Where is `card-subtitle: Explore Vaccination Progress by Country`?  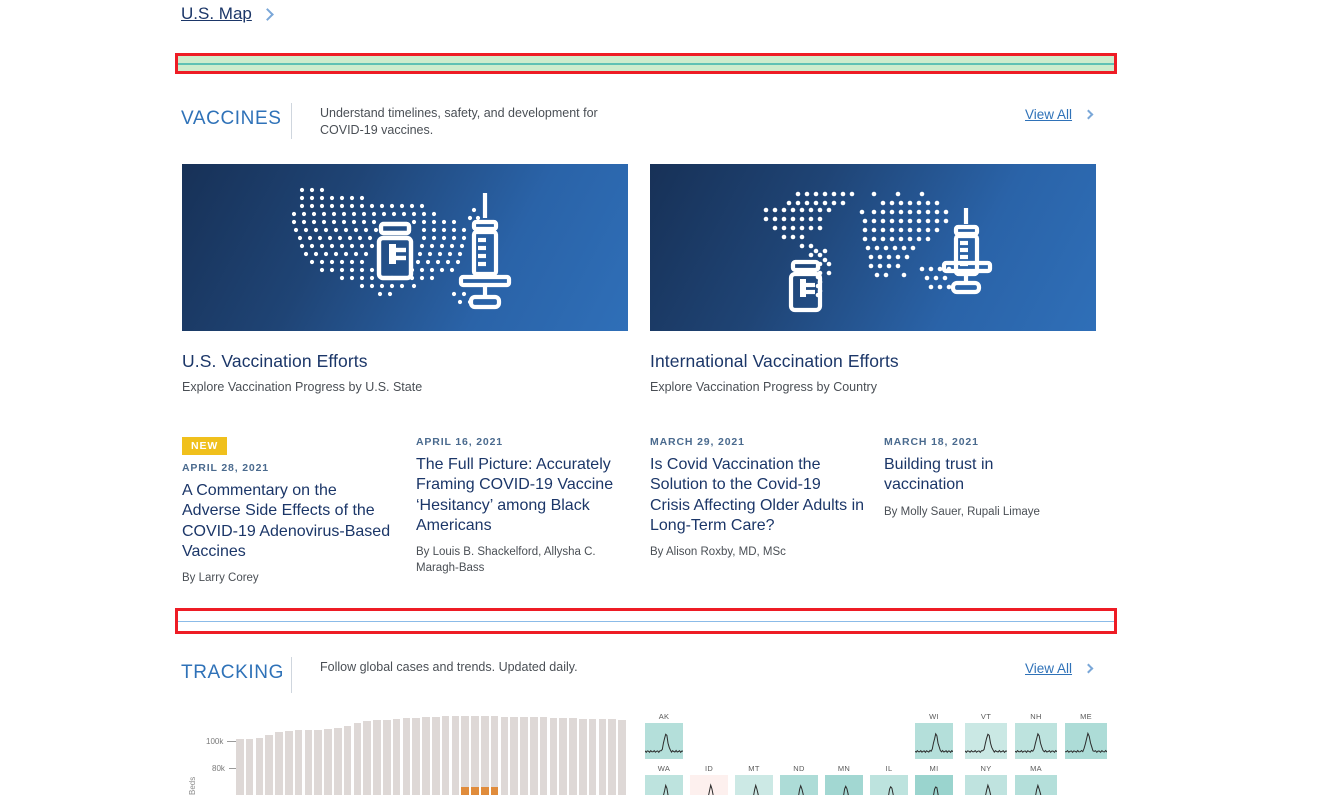 card-subtitle: Explore Vaccination Progress by Country is located at coordinates (763, 387).